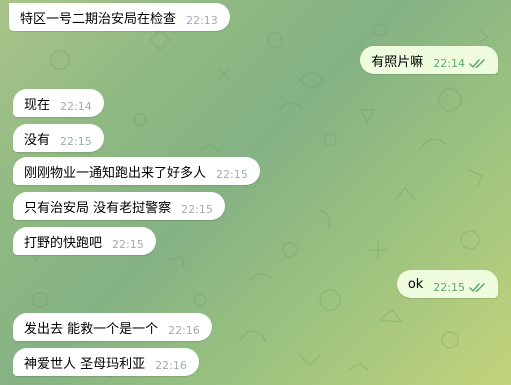  Describe the element at coordinates (58, 138) in the screenshot. I see `message-bubble-incoming: 没有 22:15` at that location.